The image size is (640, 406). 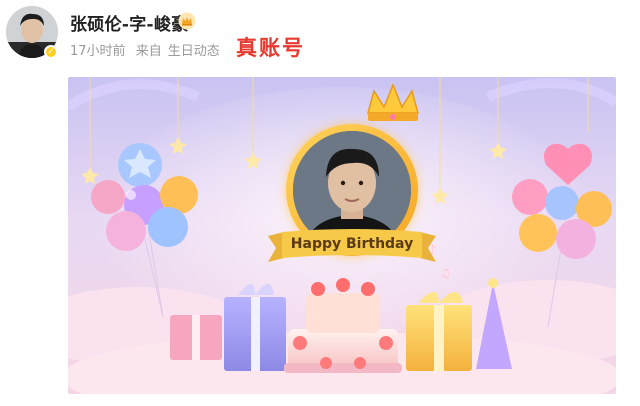 I want to click on crown-icon, so click(x=187, y=21).